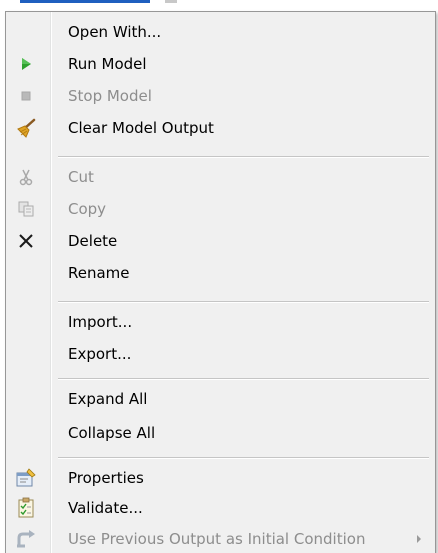 The image size is (438, 553). Describe the element at coordinates (220, 399) in the screenshot. I see `menu-item-expand-all: Expand All` at that location.